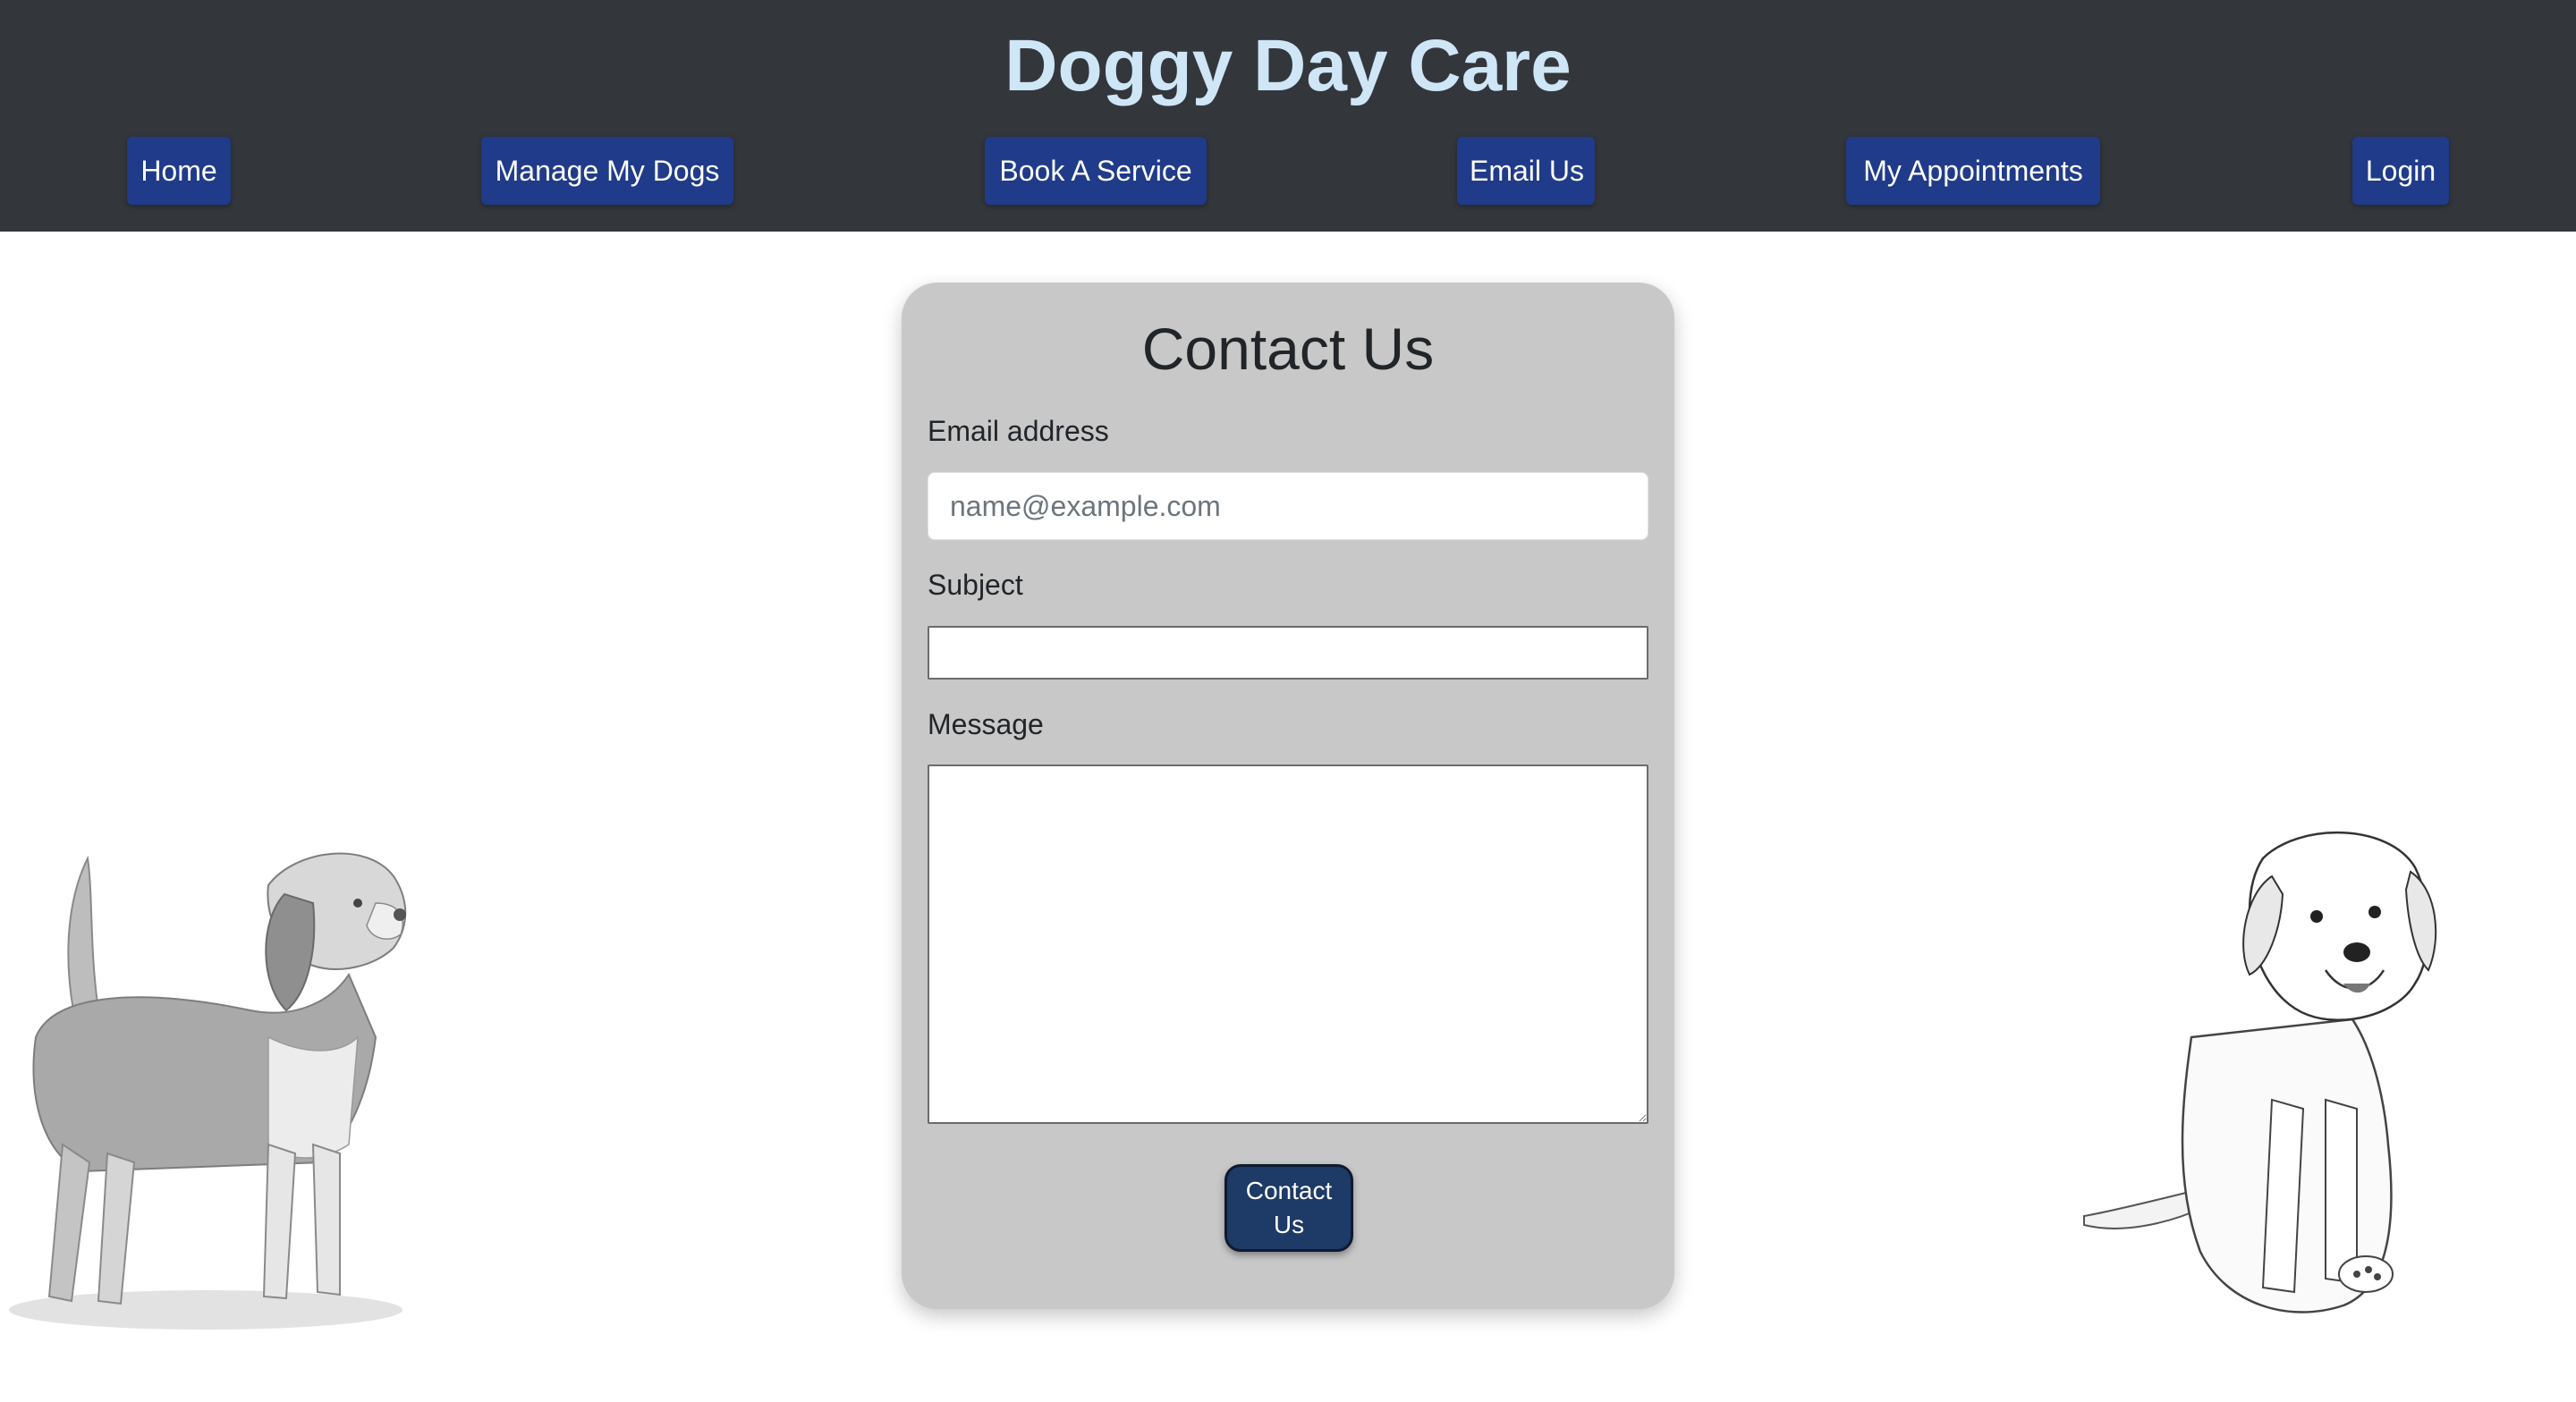 The width and height of the screenshot is (2576, 1402). What do you see at coordinates (986, 724) in the screenshot?
I see `message-label: Message` at bounding box center [986, 724].